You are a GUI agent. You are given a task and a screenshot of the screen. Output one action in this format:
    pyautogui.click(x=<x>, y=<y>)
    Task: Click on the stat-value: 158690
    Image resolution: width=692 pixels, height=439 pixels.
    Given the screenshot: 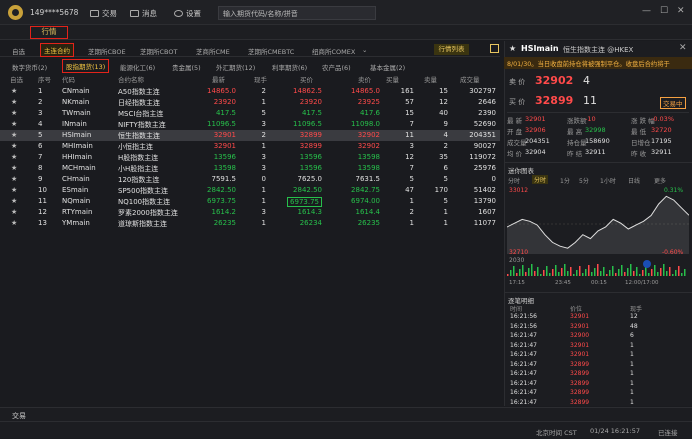 What is the action you would take?
    pyautogui.click(x=597, y=141)
    